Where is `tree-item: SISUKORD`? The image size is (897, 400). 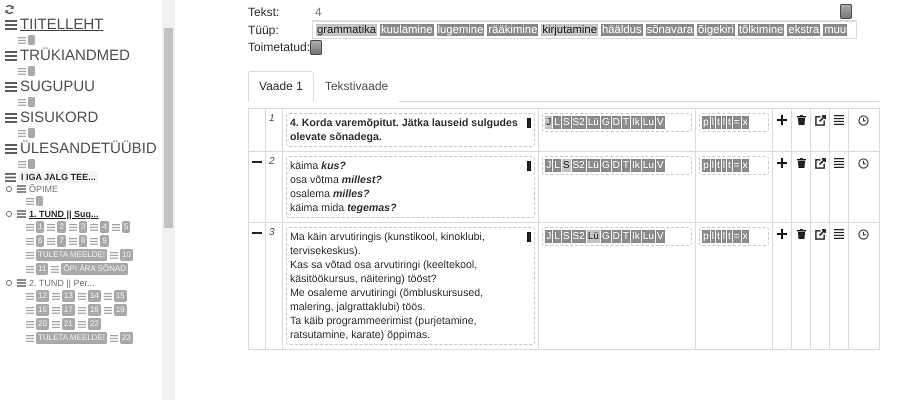 tree-item: SISUKORD is located at coordinates (59, 118).